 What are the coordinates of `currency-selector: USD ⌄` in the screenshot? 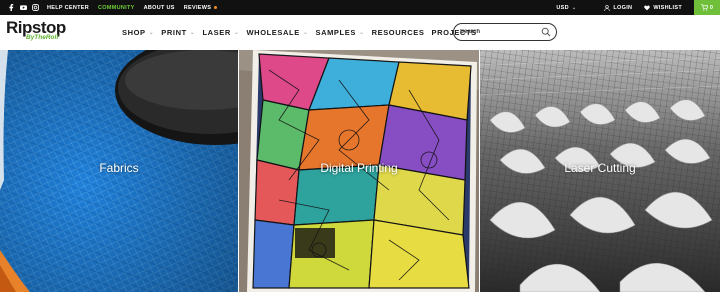 It's located at (566, 8).